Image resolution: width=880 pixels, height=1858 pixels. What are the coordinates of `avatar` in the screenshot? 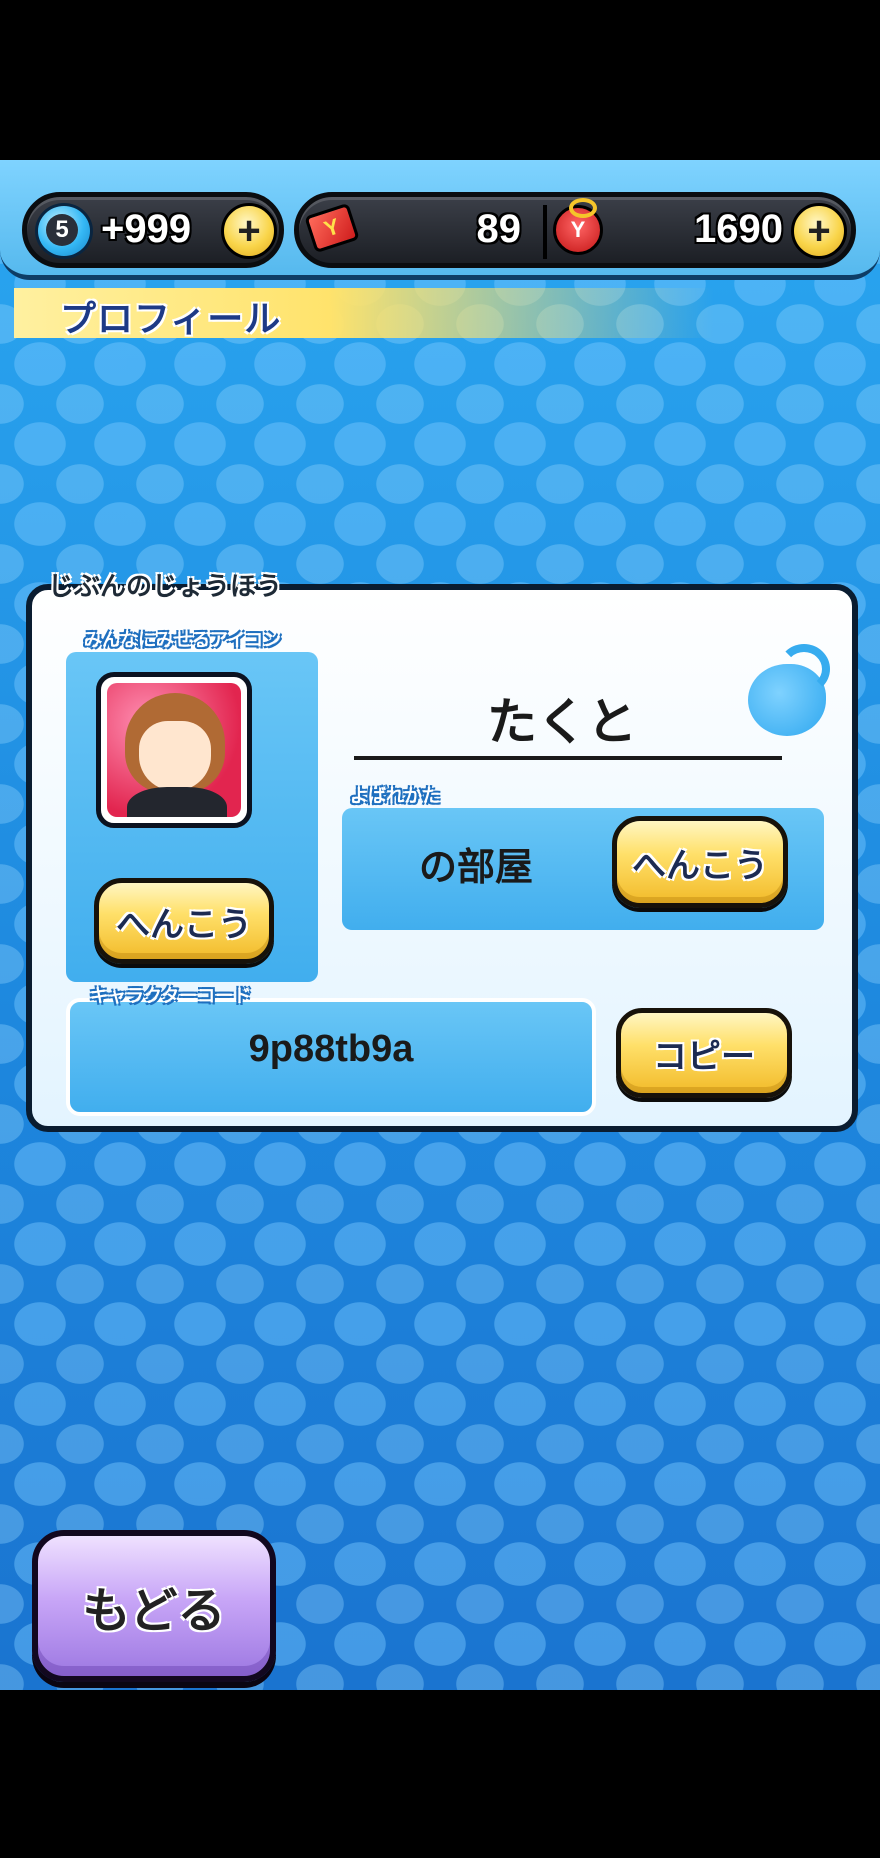 It's located at (174, 750).